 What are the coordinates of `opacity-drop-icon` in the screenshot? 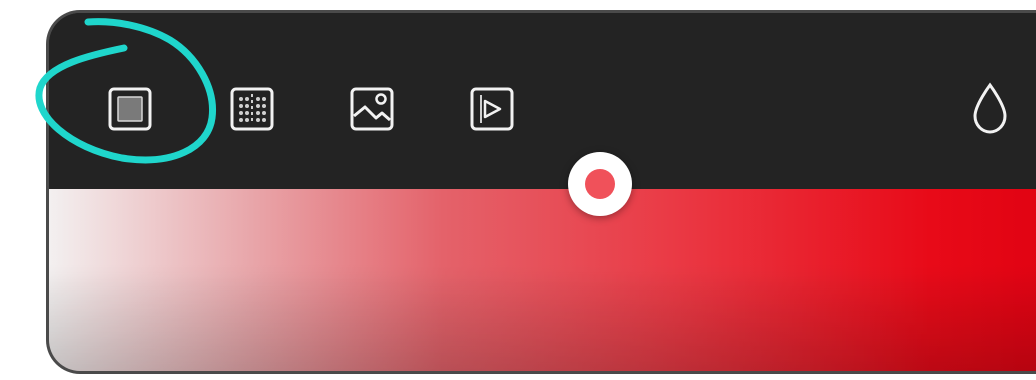 It's located at (990, 109).